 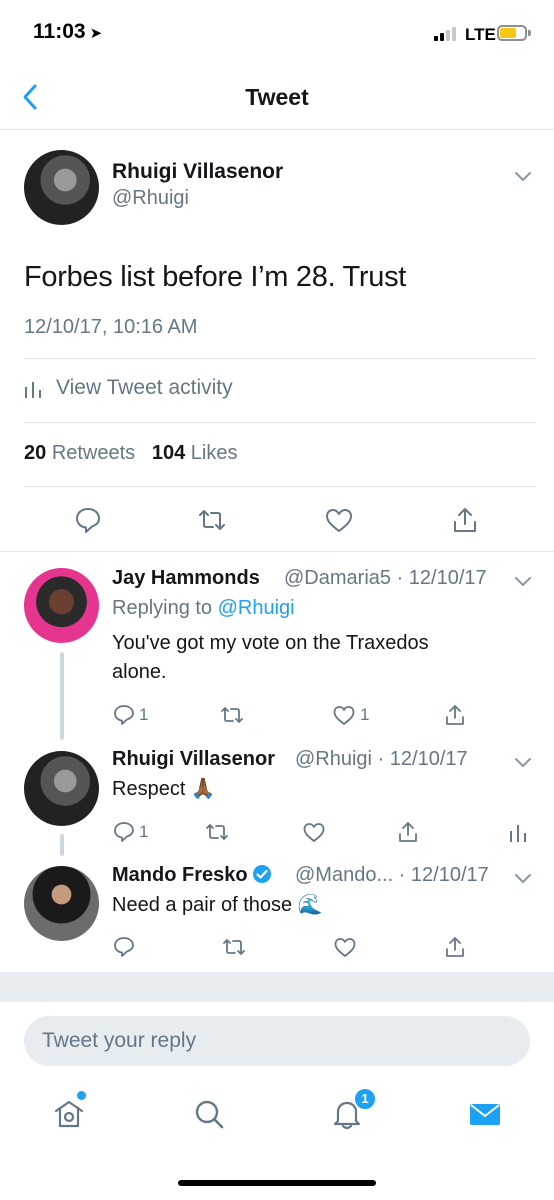 I want to click on reply-placeholder: Tweet your reply, so click(x=119, y=1040).